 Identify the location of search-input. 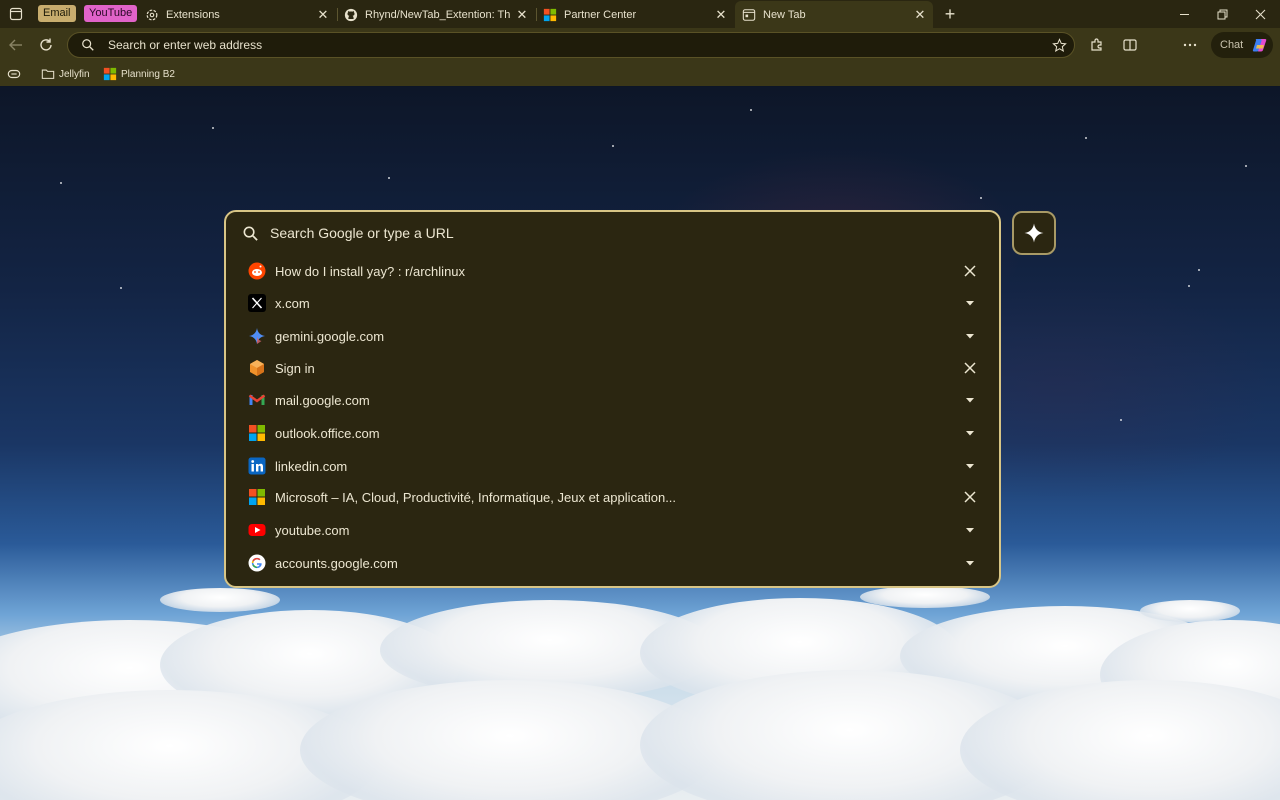
(610, 233).